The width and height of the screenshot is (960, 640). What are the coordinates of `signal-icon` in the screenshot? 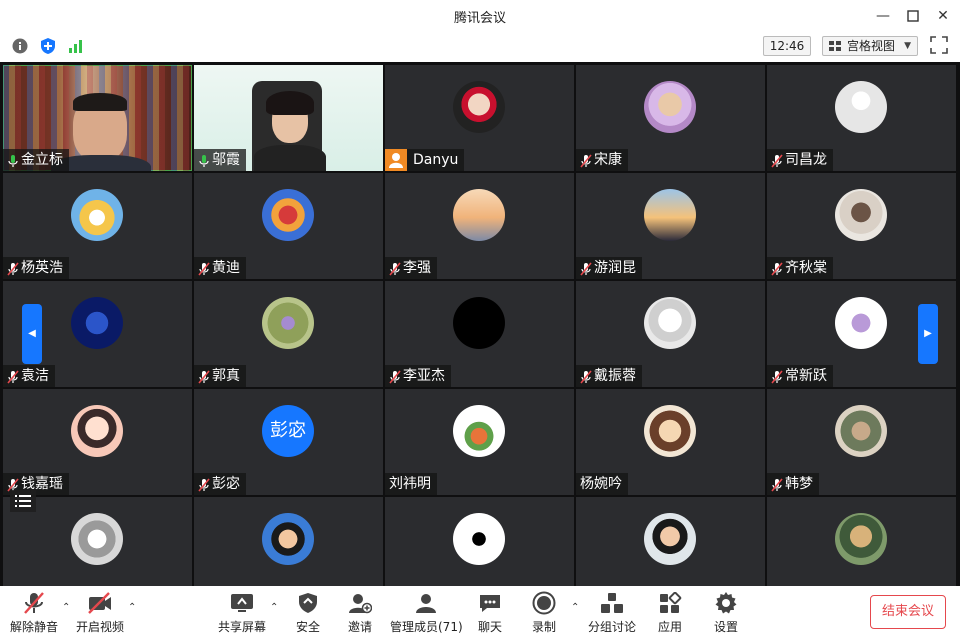 It's located at (76, 46).